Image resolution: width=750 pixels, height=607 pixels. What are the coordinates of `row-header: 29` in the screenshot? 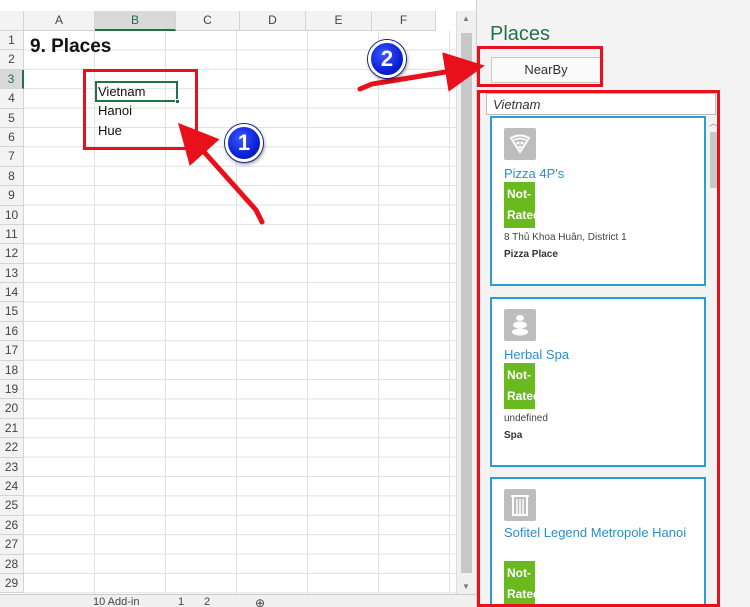 It's located at (12, 583).